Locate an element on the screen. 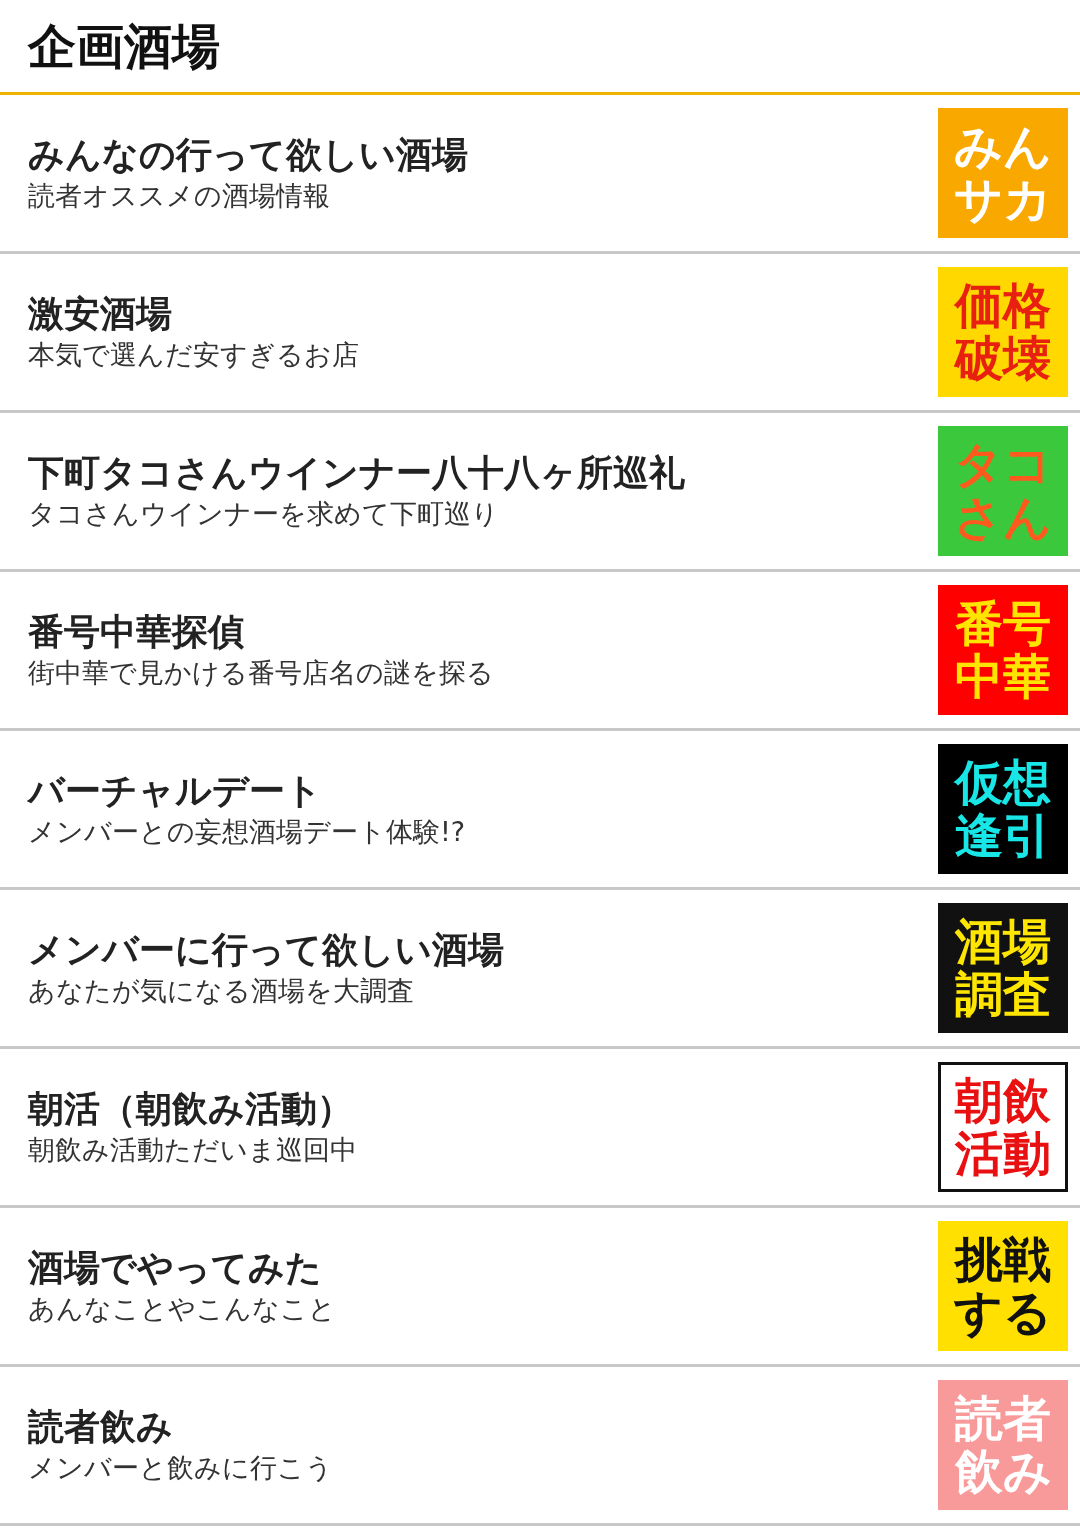  badge-label: 挑戦 する is located at coordinates (1003, 1286).